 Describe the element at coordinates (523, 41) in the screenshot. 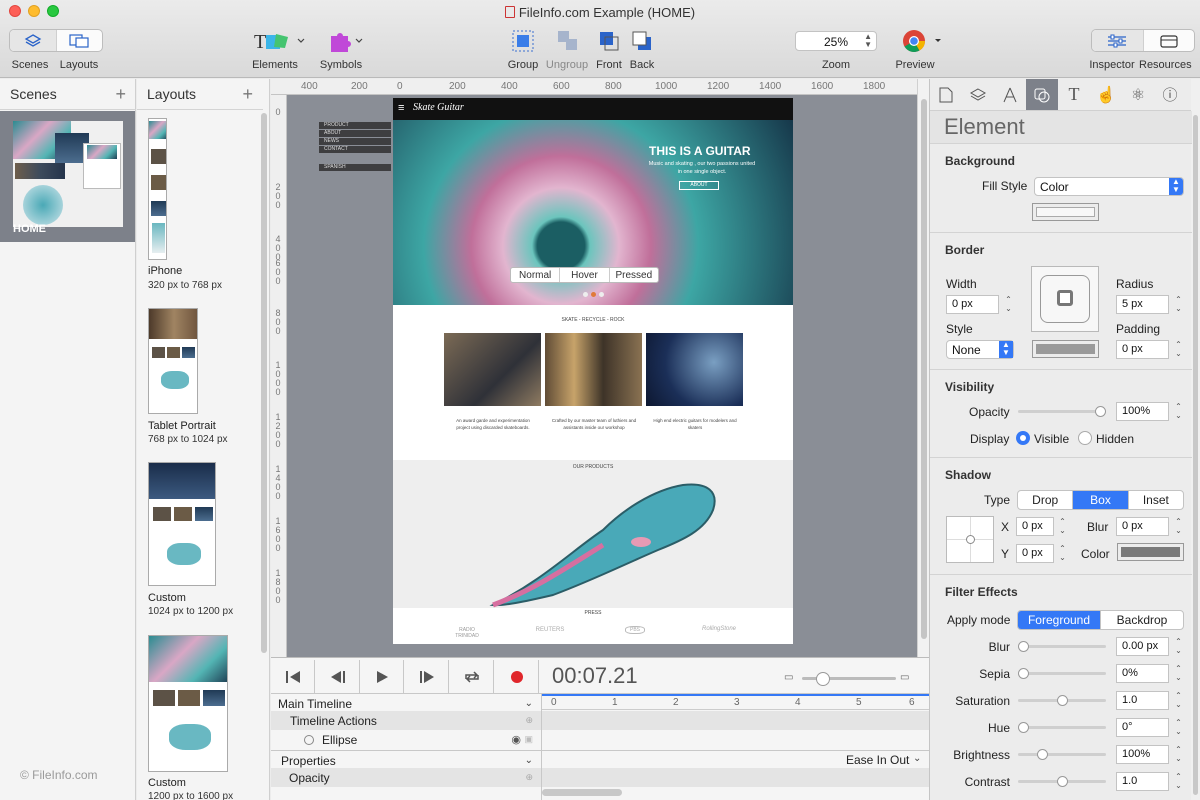

I see `group-button` at that location.